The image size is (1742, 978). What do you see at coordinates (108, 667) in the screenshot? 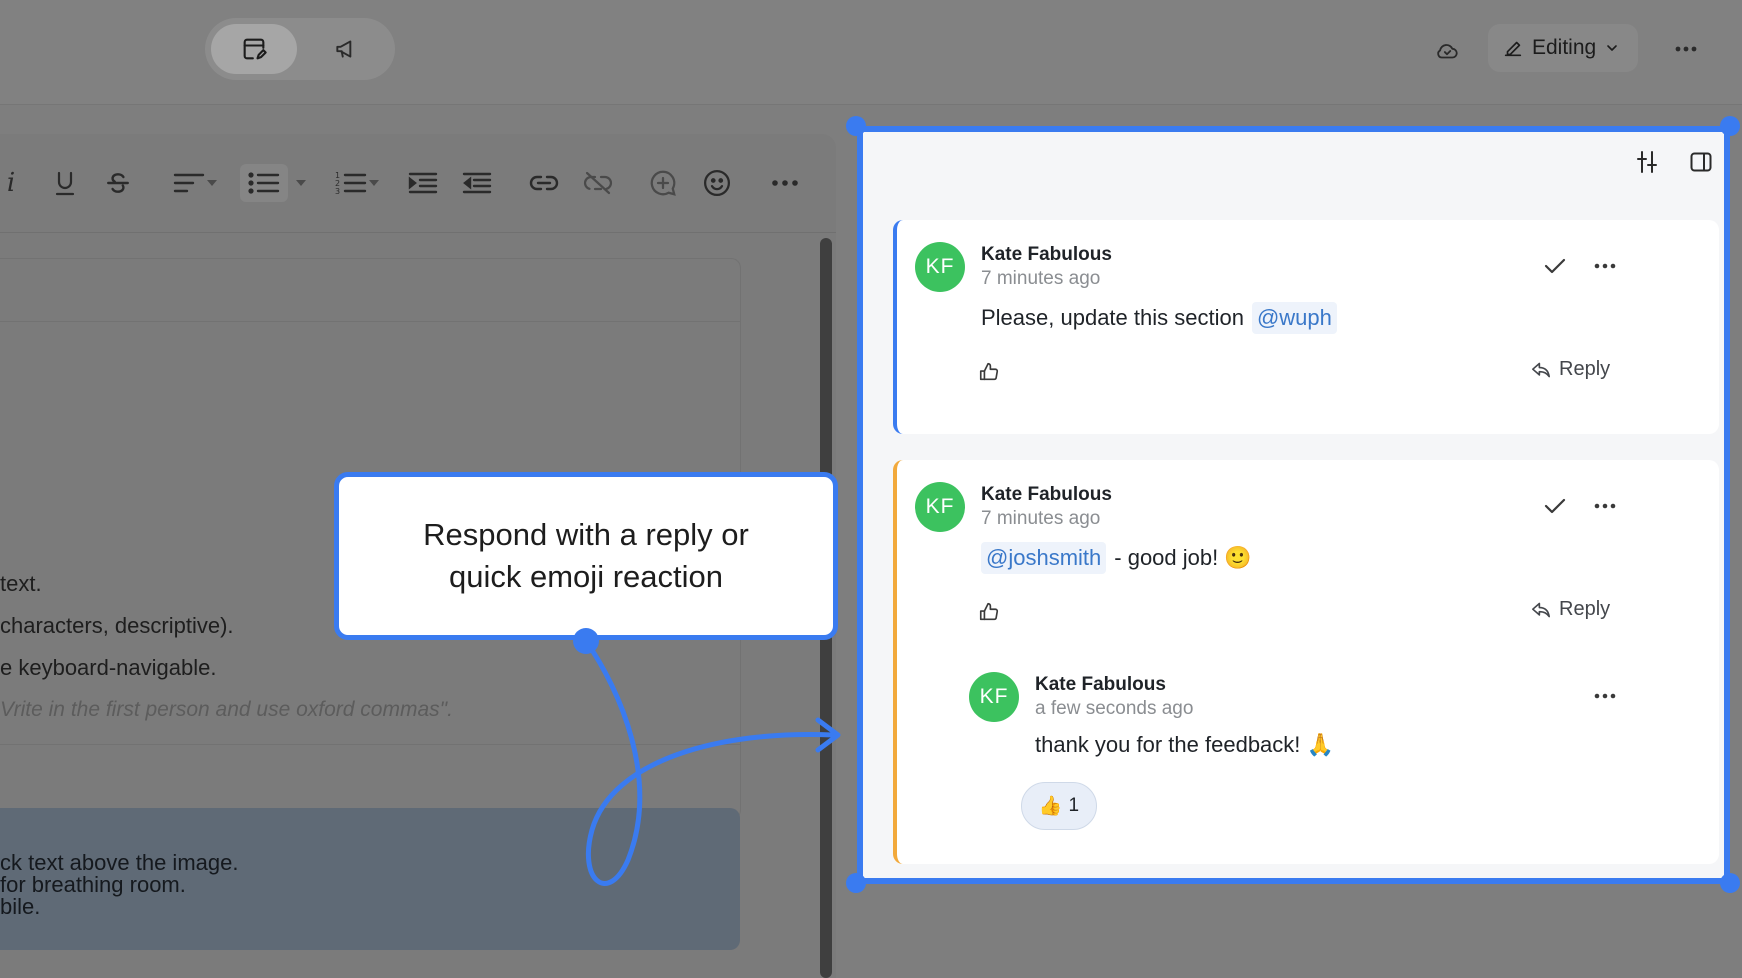
I see `doc-text-line: e keyboard-navigable.` at bounding box center [108, 667].